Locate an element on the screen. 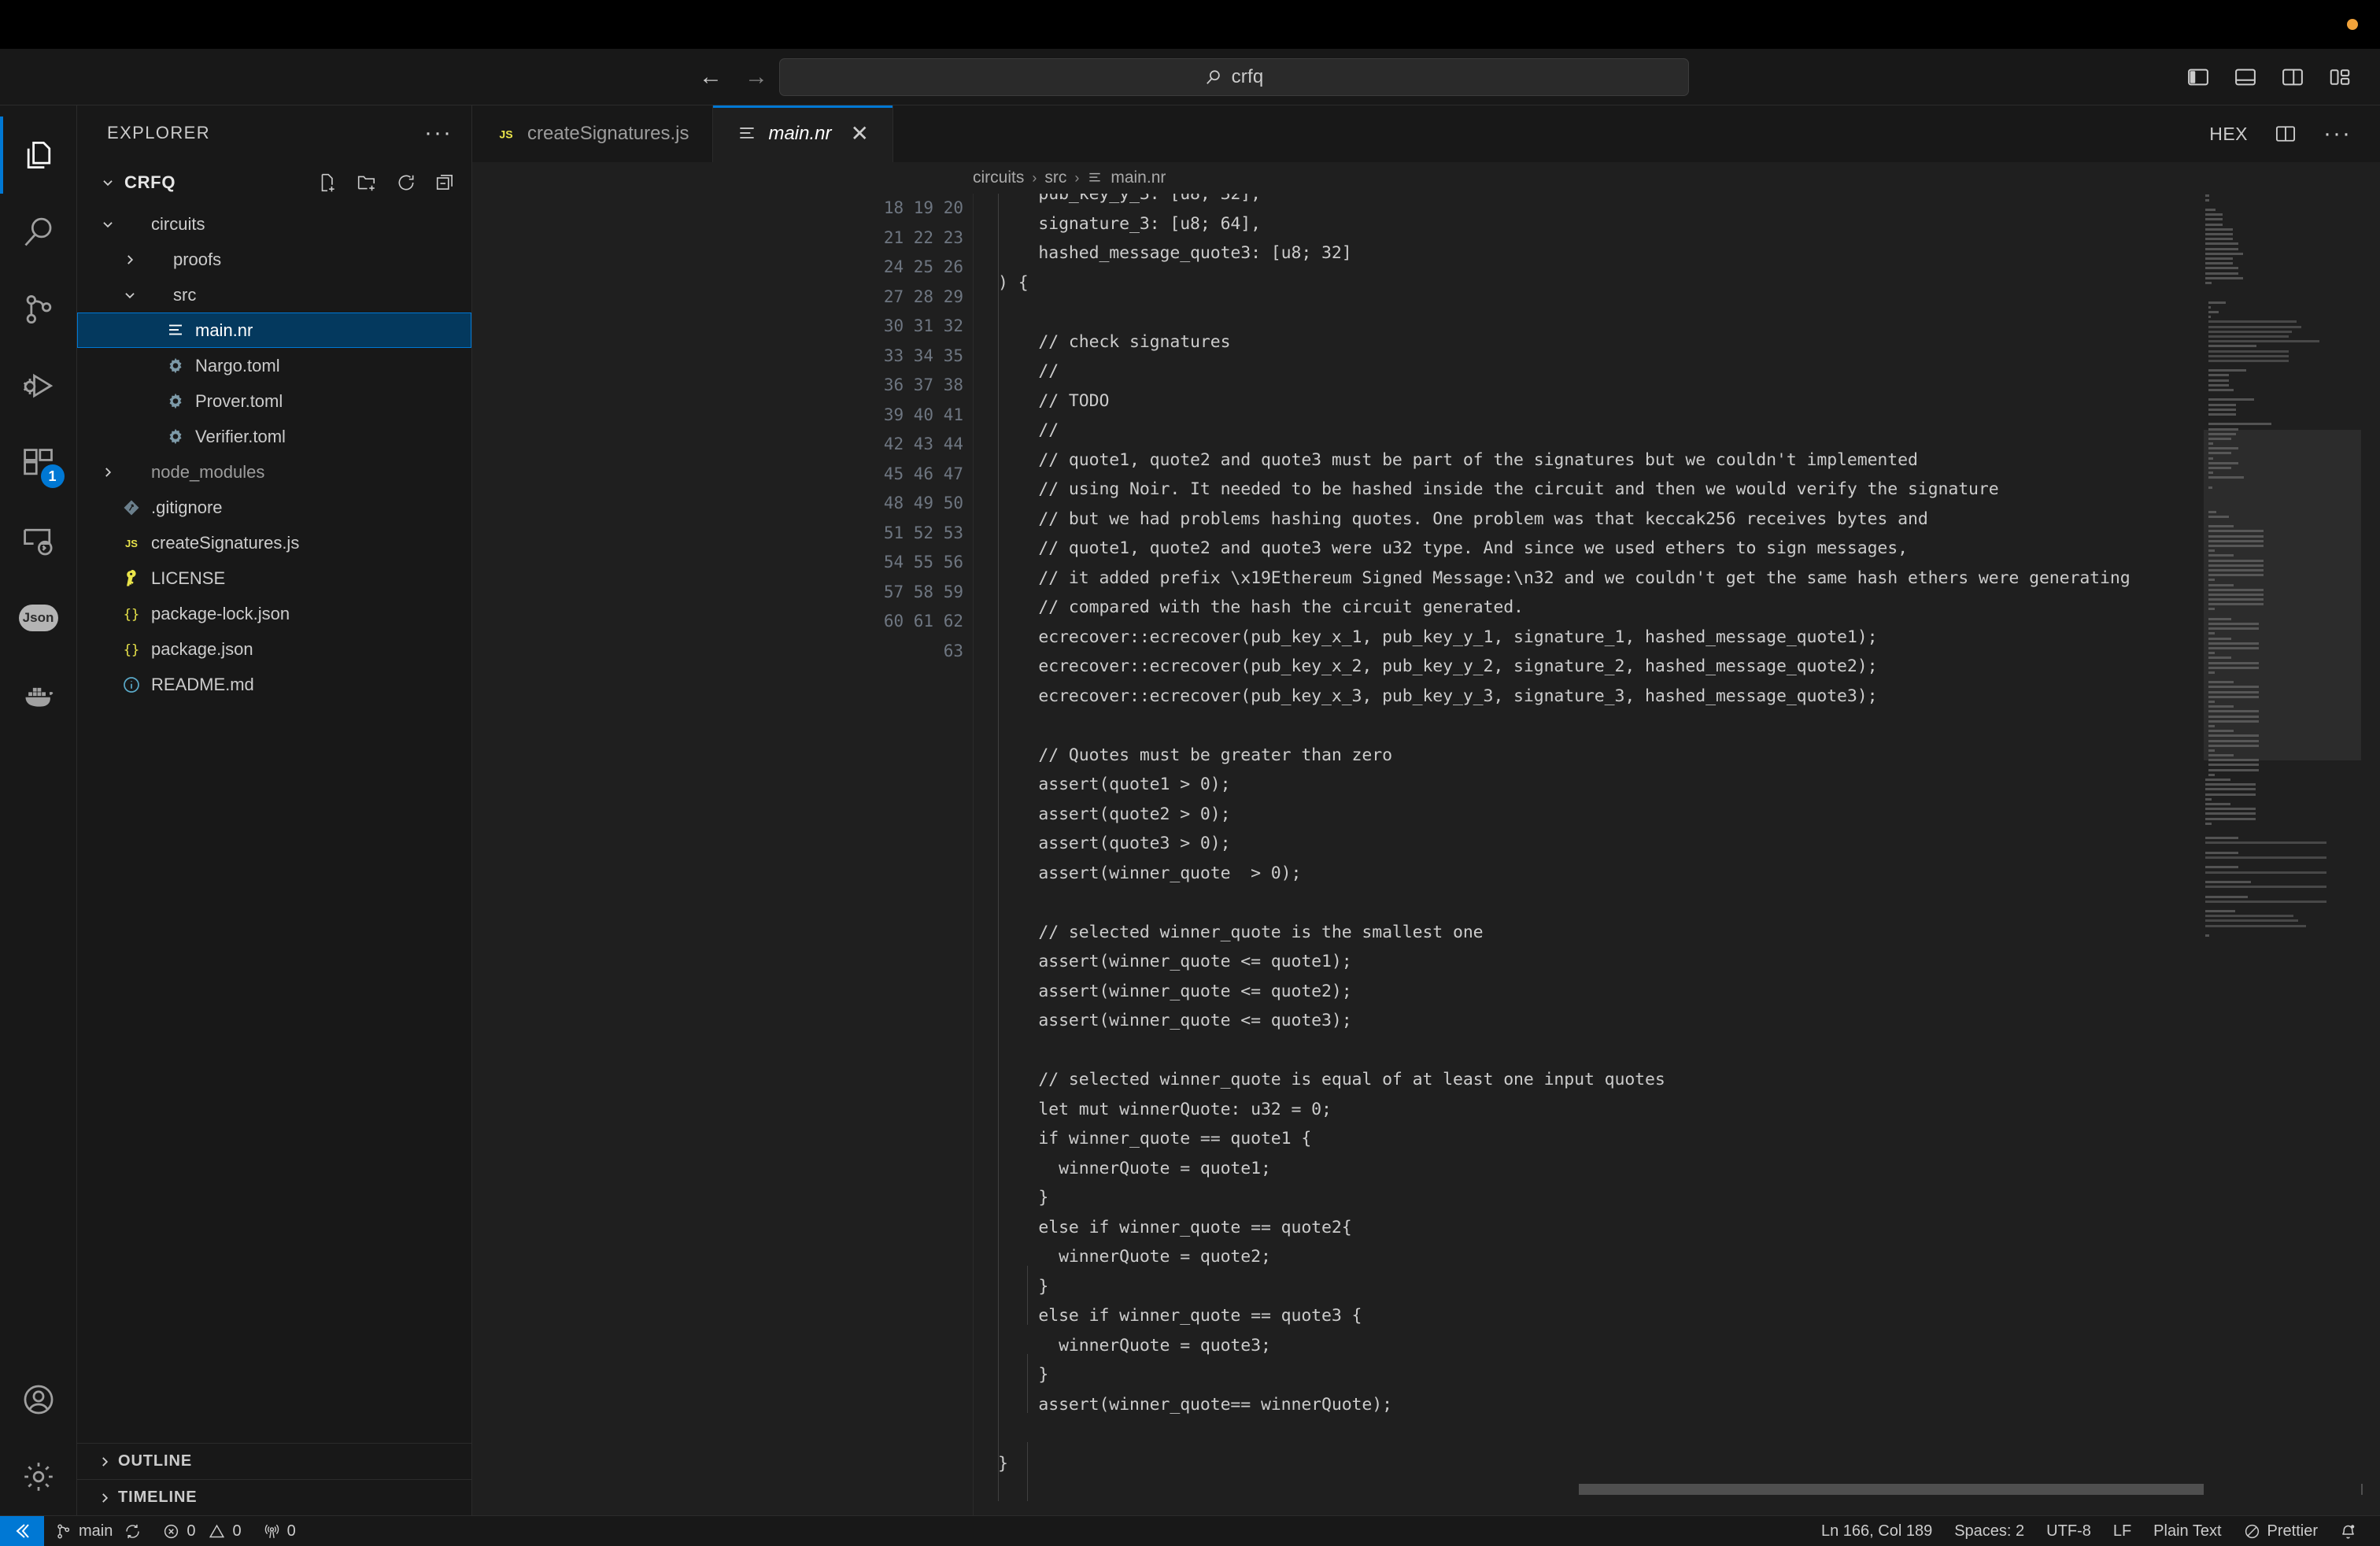  activitybar-item-source-control is located at coordinates (38, 309).